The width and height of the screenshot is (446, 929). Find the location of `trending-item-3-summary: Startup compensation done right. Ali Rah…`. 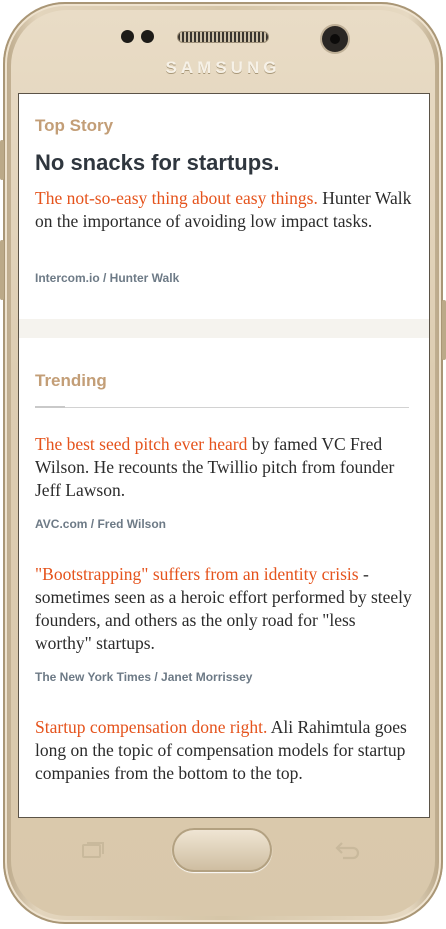

trending-item-3-summary: Startup compensation done right. Ali Rah… is located at coordinates (225, 750).